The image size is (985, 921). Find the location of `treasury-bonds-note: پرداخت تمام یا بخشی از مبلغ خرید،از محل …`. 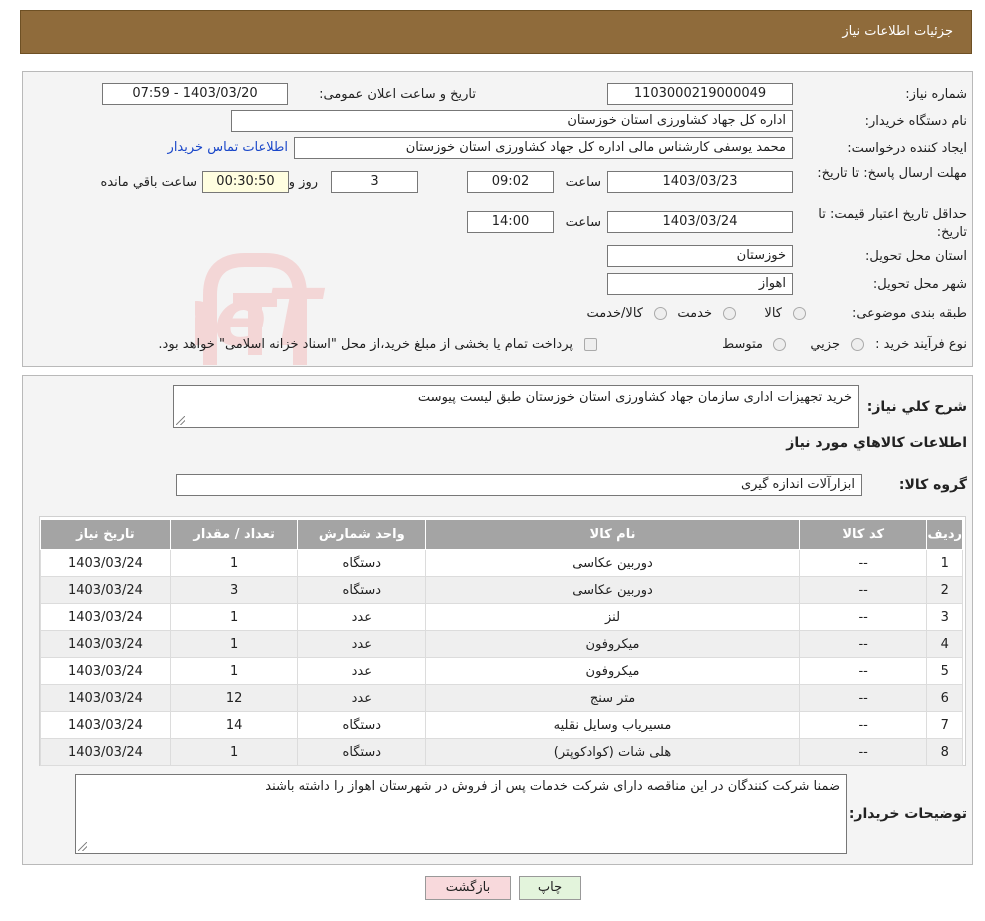

treasury-bonds-note: پرداخت تمام یا بخشی از مبلغ خرید،از محل … is located at coordinates (365, 344).